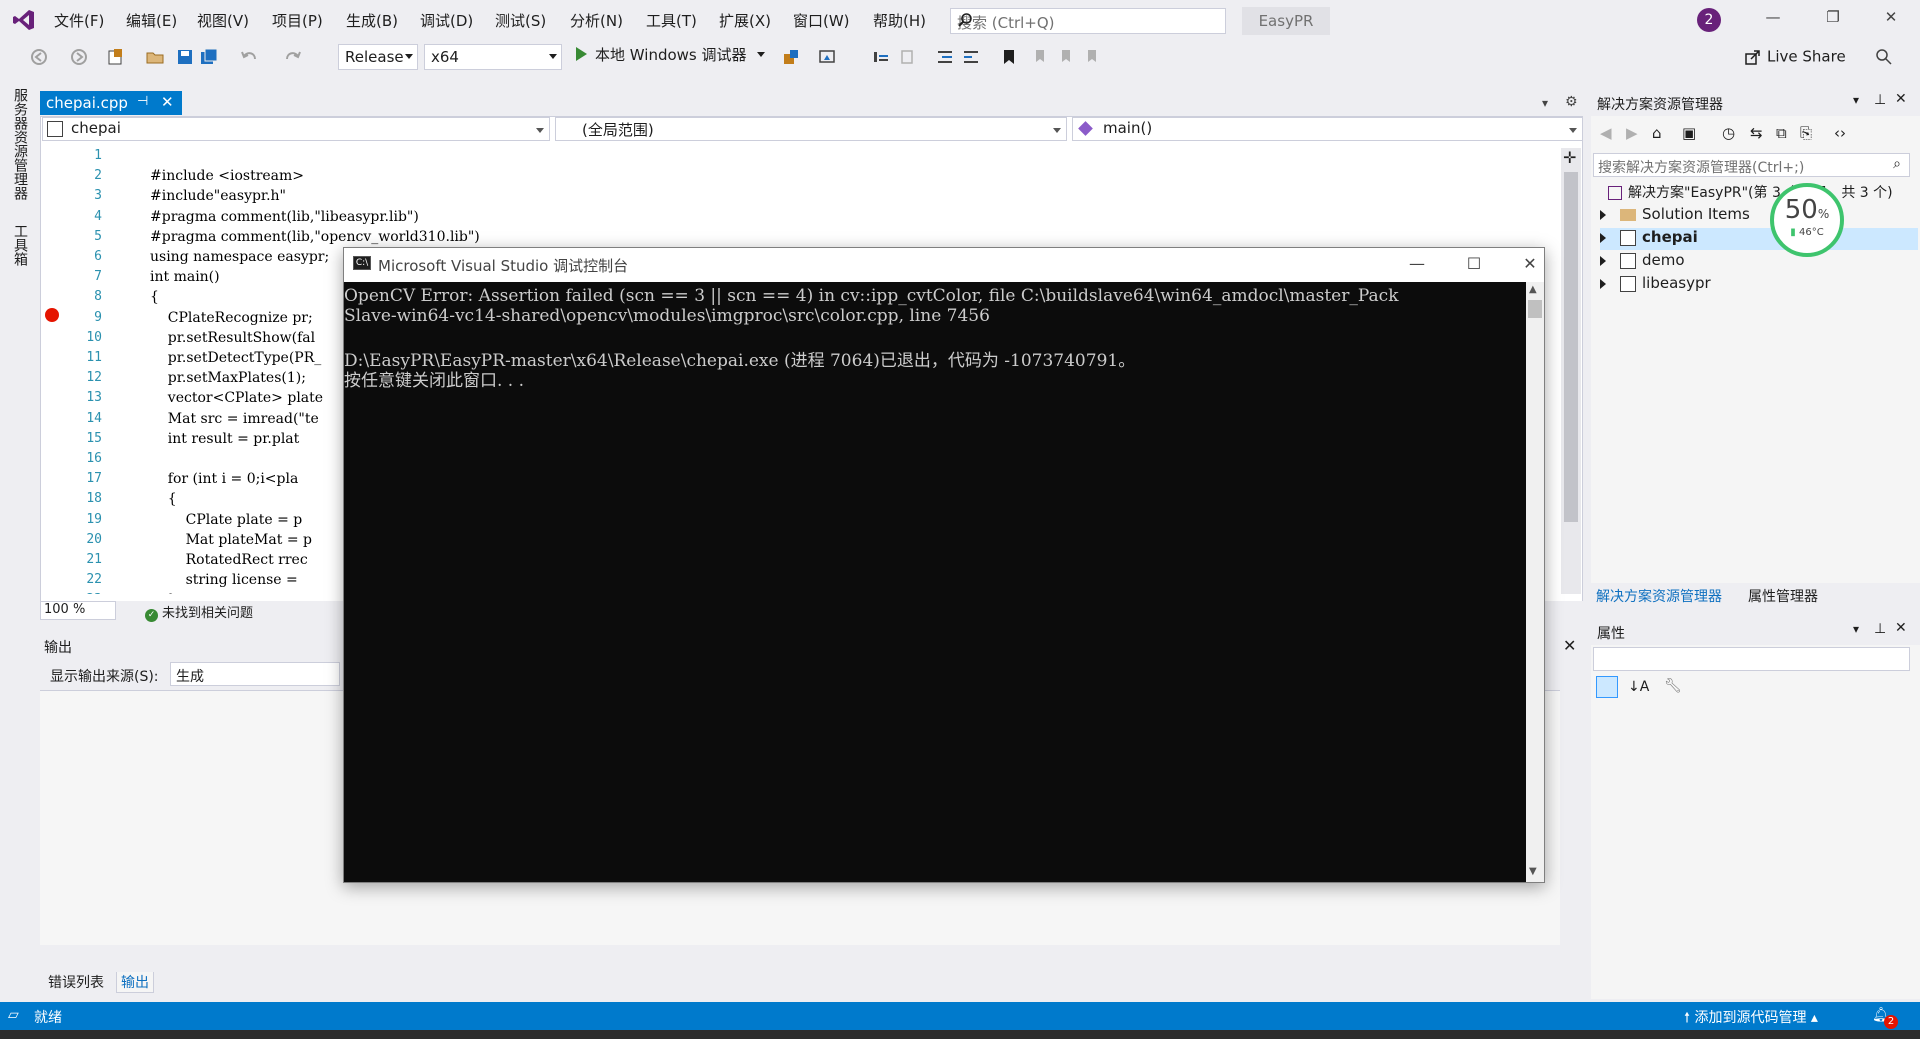 This screenshot has height=1039, width=1920. I want to click on menu-view: 视图(V), so click(223, 20).